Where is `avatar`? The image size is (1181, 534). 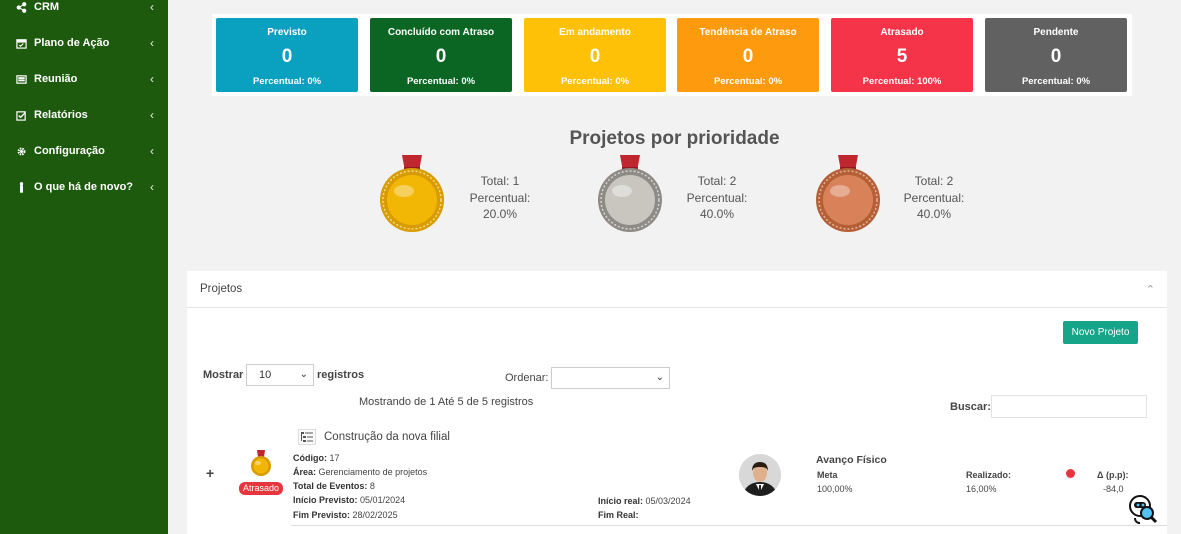 avatar is located at coordinates (760, 475).